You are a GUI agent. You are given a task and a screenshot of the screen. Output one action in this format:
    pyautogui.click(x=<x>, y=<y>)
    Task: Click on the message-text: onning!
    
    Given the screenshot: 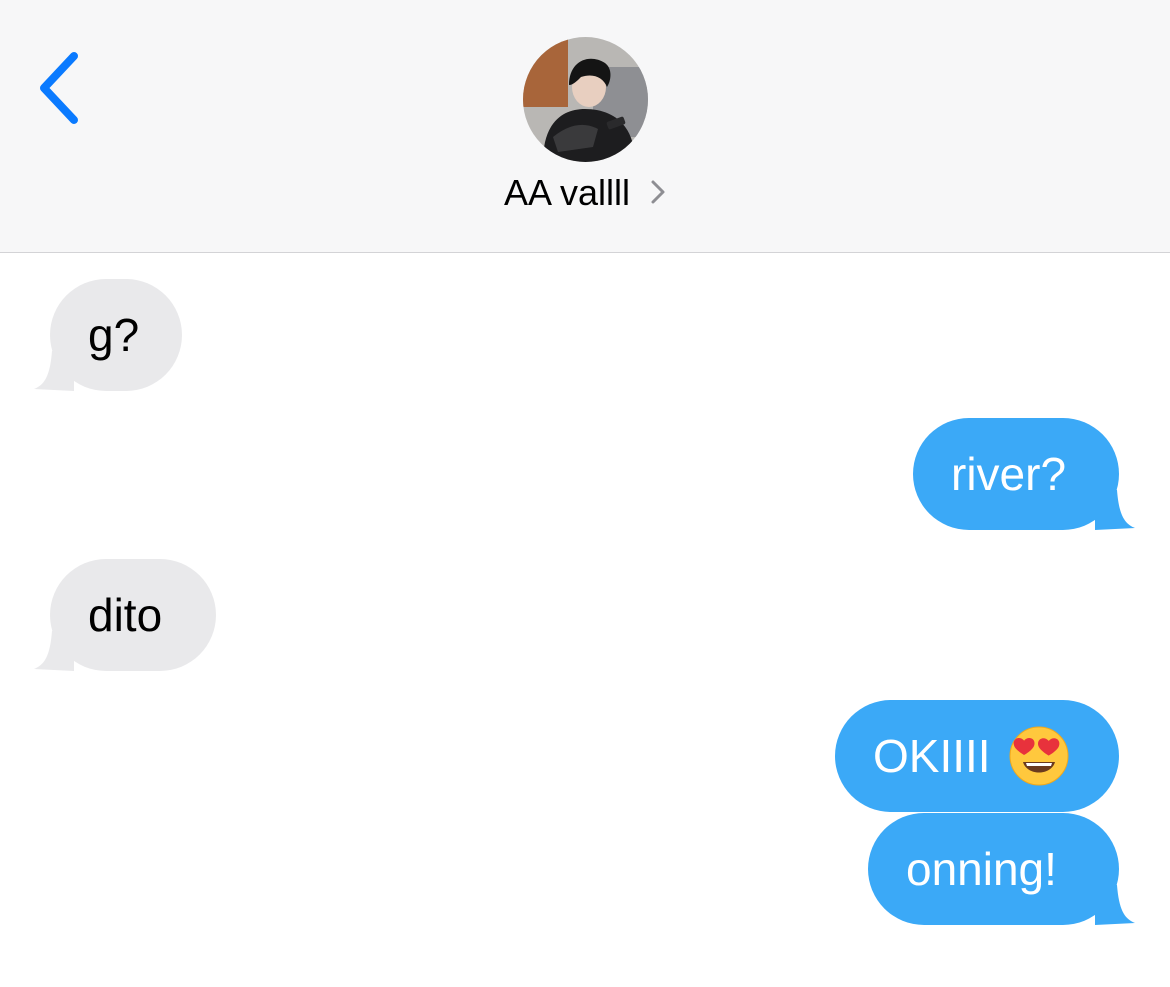 What is the action you would take?
    pyautogui.click(x=981, y=869)
    